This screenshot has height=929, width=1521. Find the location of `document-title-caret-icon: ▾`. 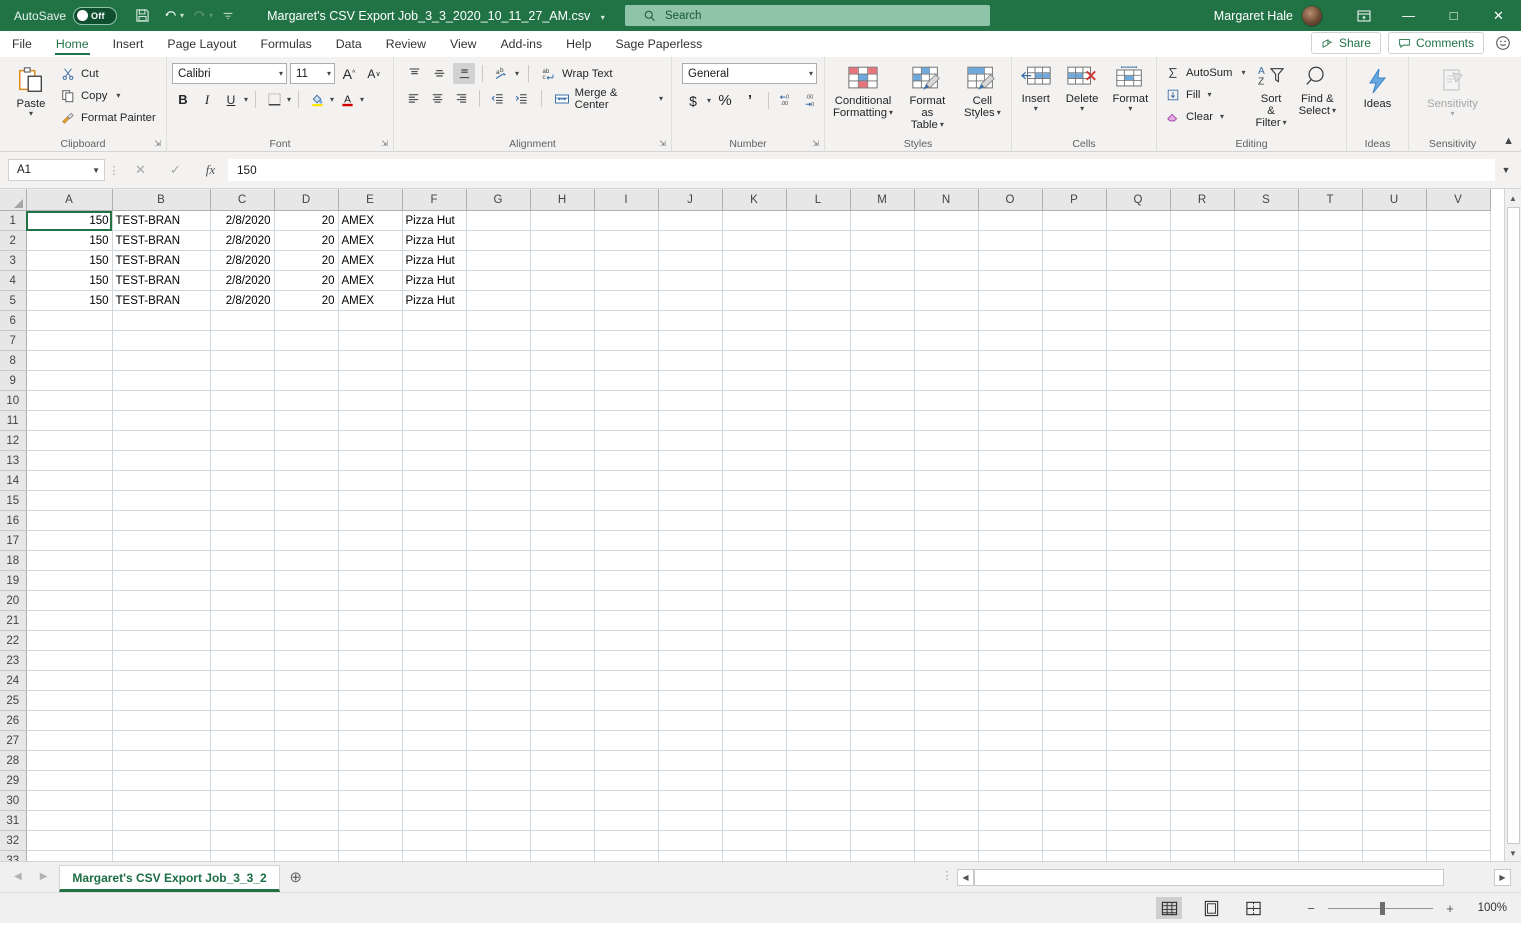

document-title-caret-icon: ▾ is located at coordinates (603, 17).